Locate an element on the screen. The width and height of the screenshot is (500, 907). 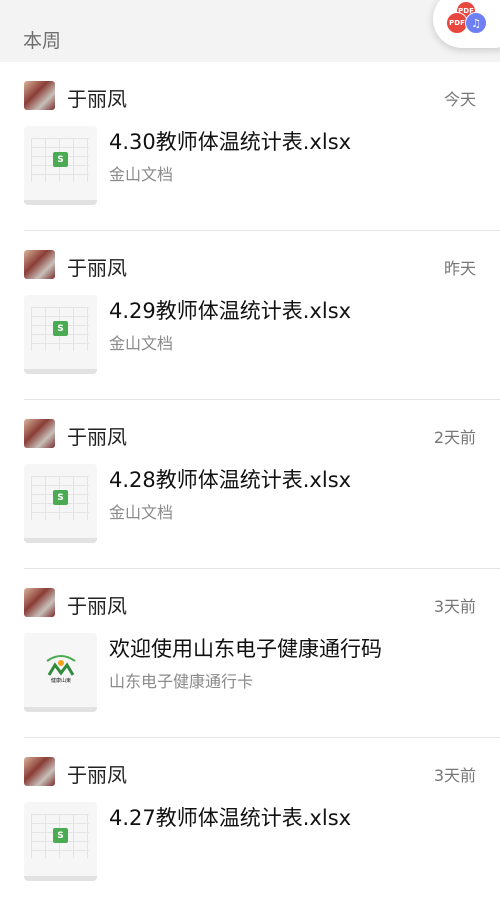
mini-program-thumbnail: 健康山東 is located at coordinates (60, 672).